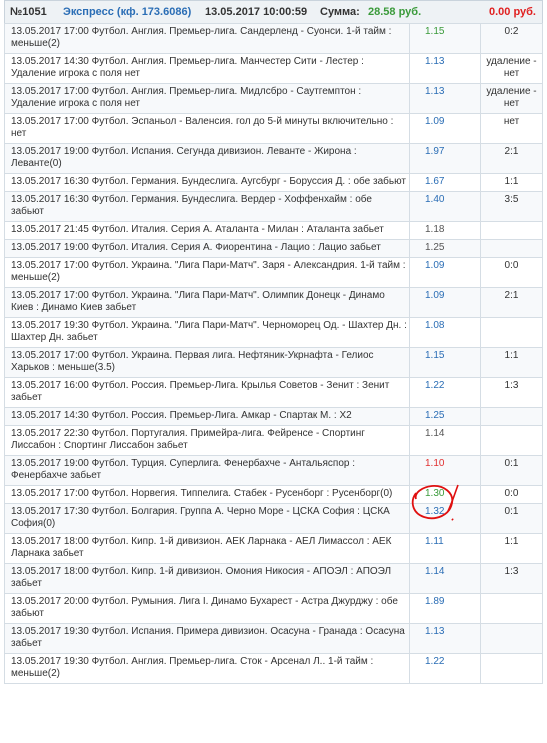 This screenshot has height=743, width=547. Describe the element at coordinates (445, 392) in the screenshot. I see `coef-cell: 1.22` at that location.